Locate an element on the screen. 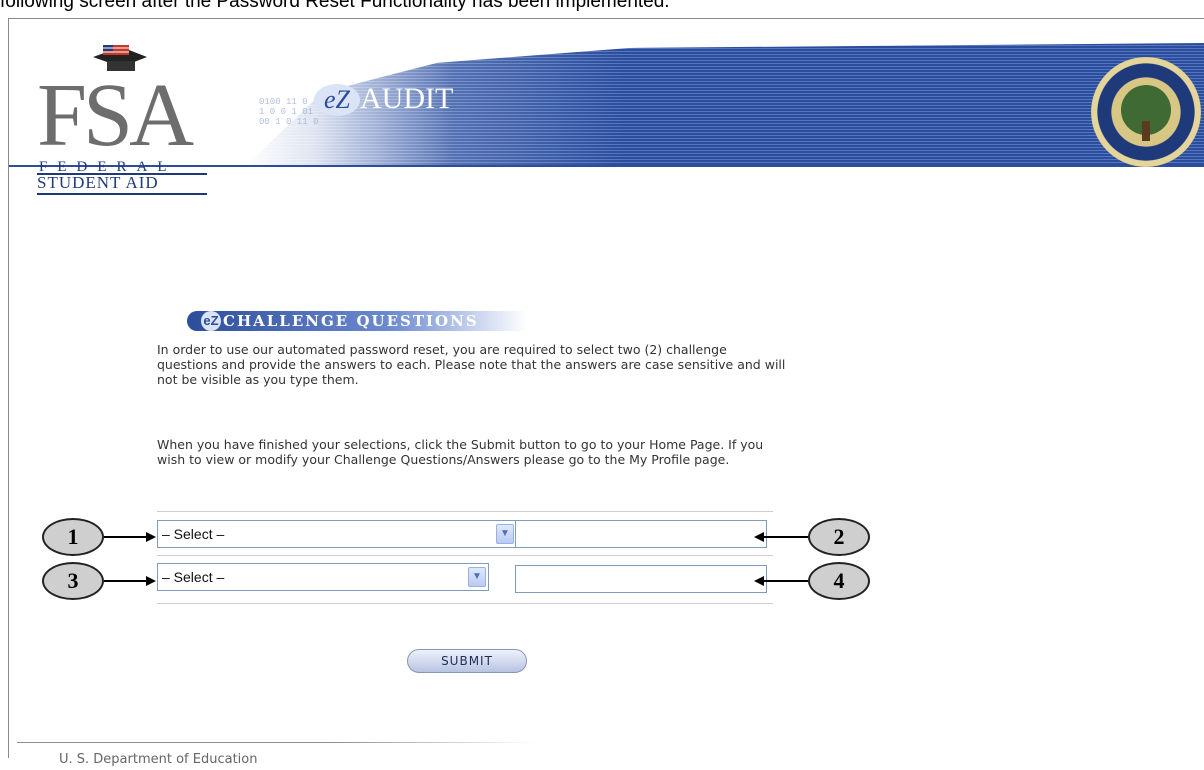 This screenshot has height=770, width=1204. callout-1: 1 is located at coordinates (73, 537).